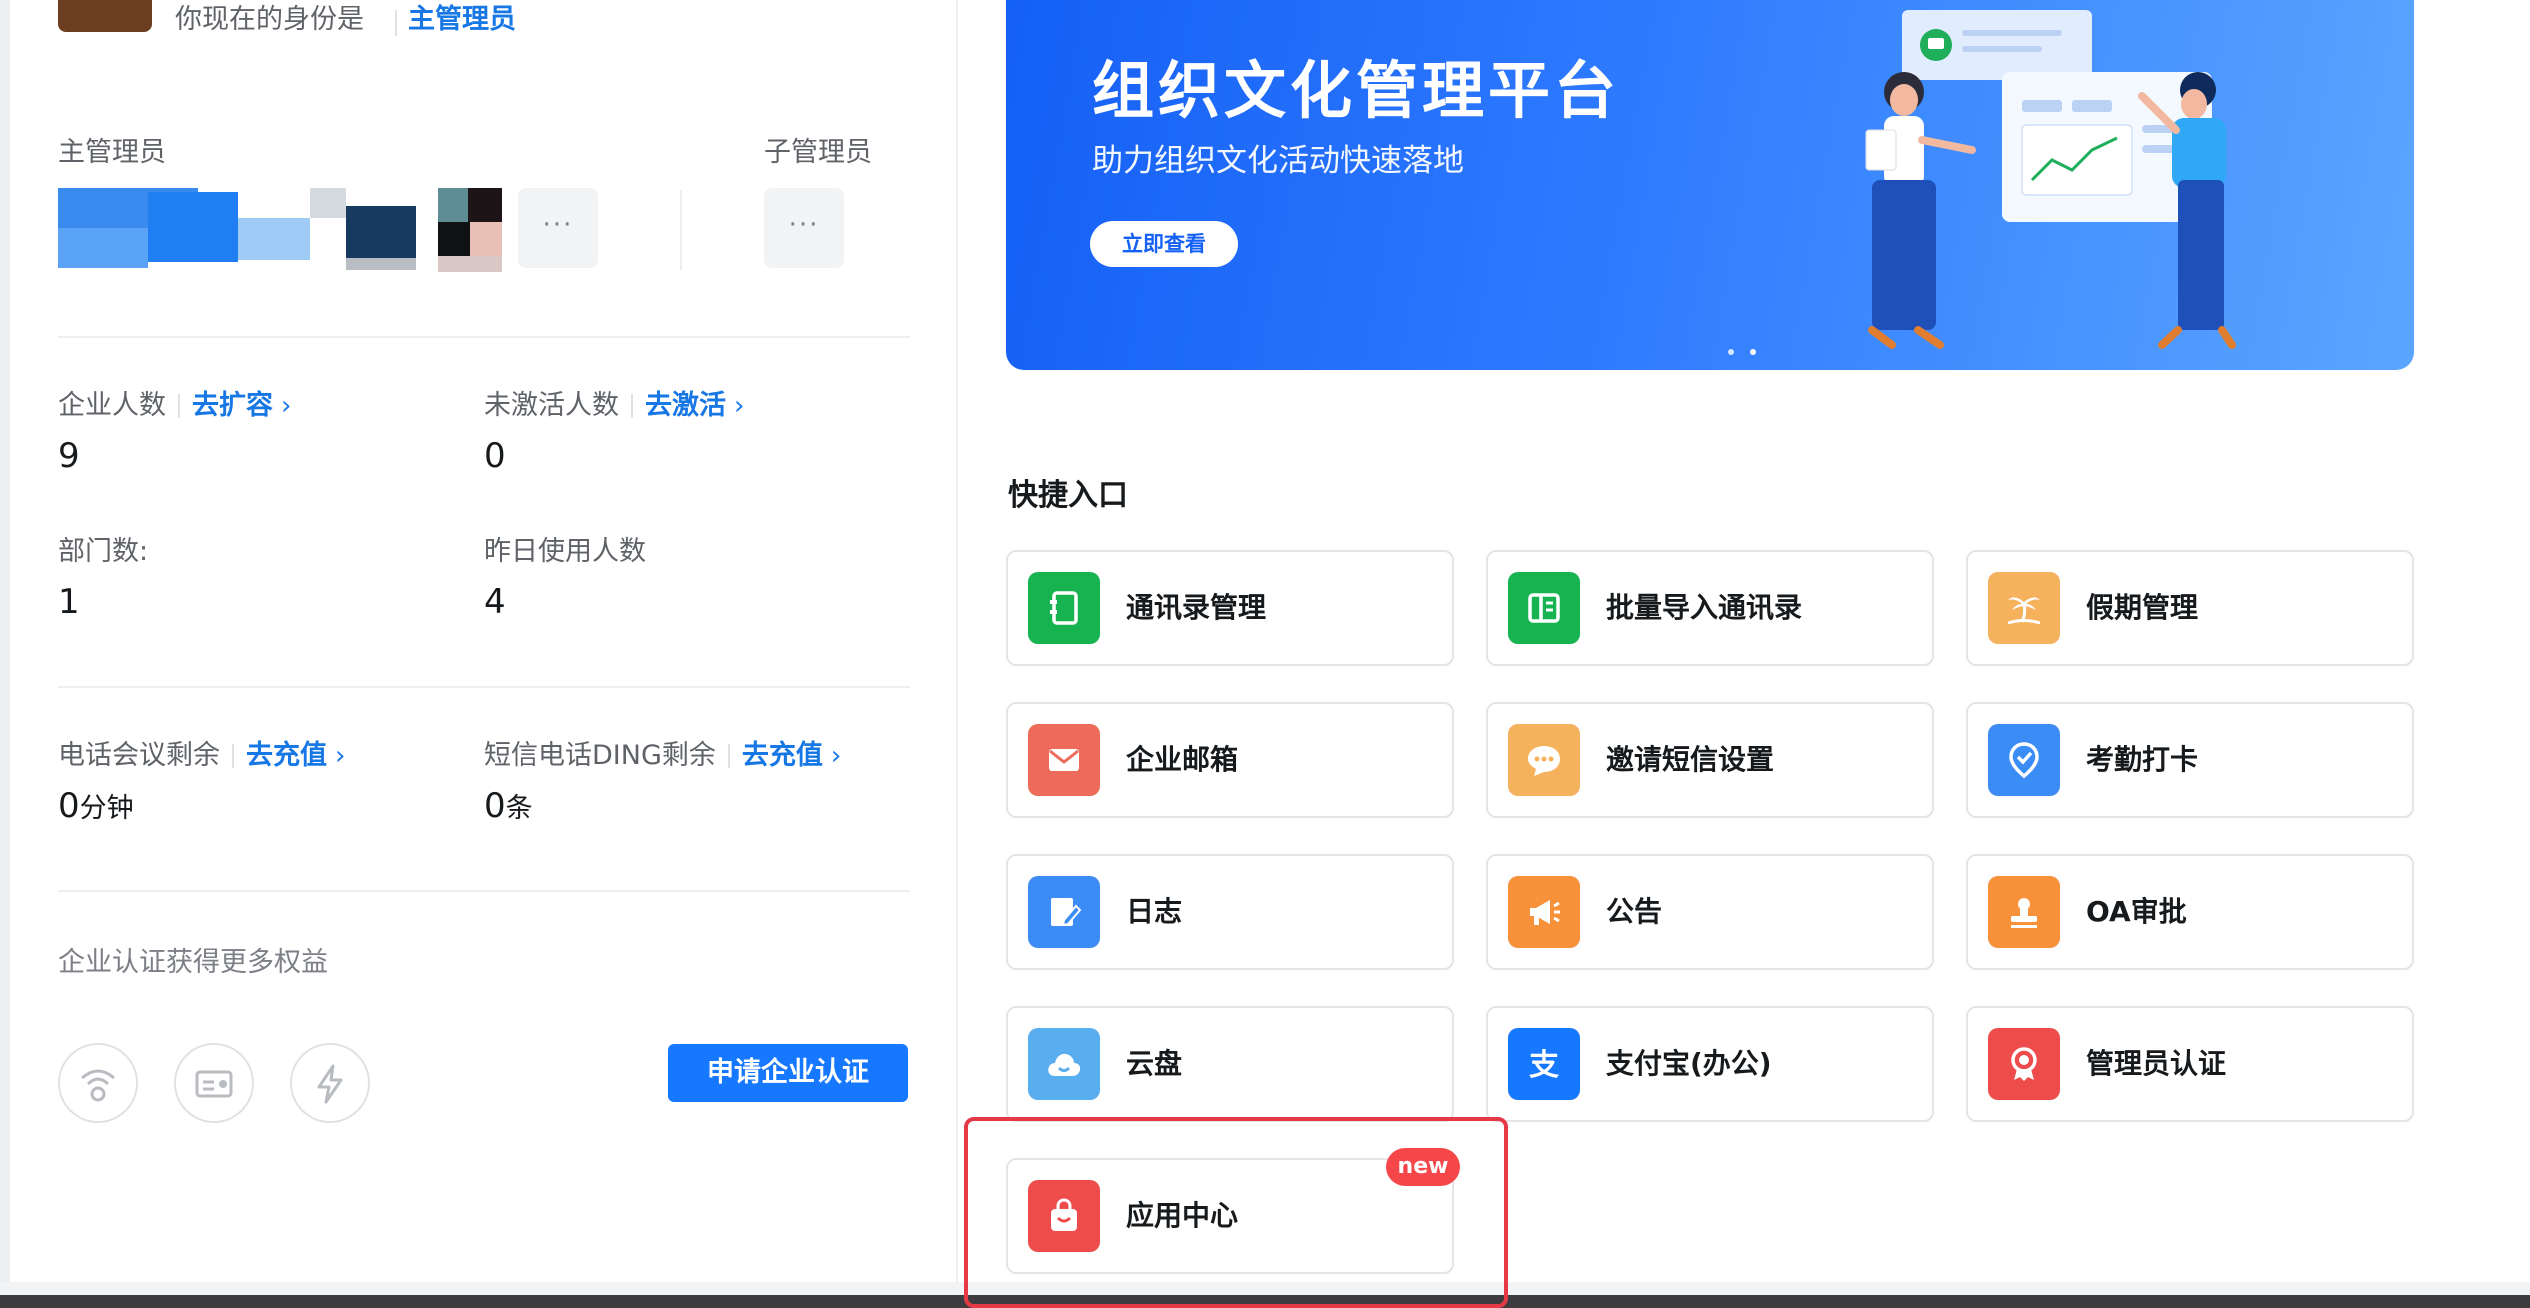 This screenshot has width=2530, height=1308. Describe the element at coordinates (1196, 607) in the screenshot. I see `quick-entry-label: 通讯录管理` at that location.